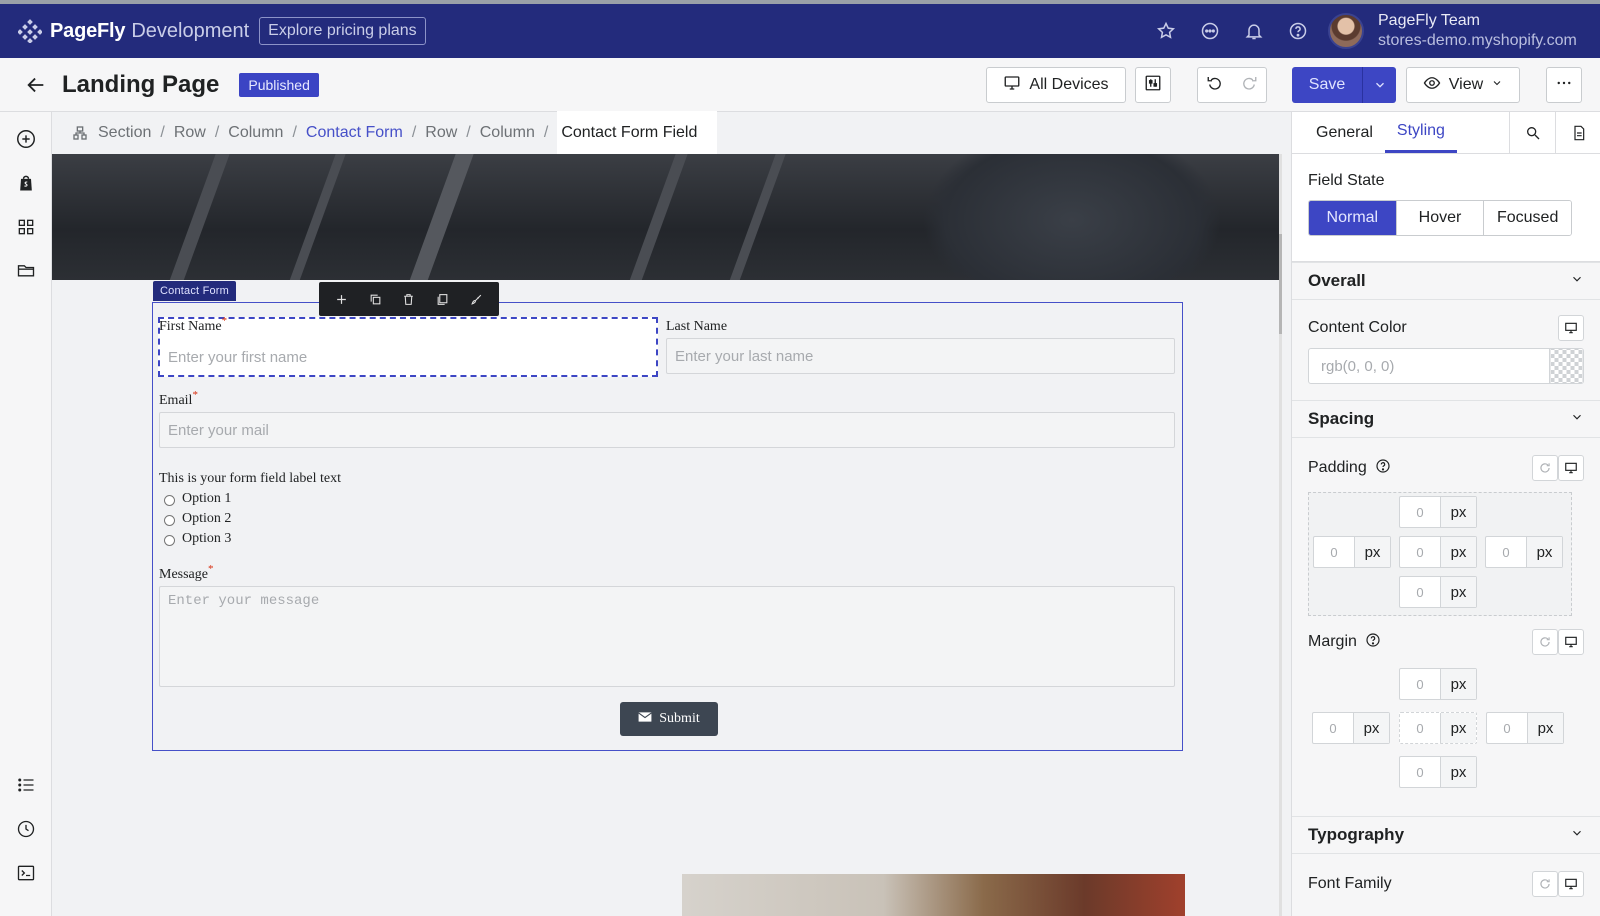 This screenshot has height=916, width=1600. What do you see at coordinates (26, 873) in the screenshot?
I see `terminal-icon` at bounding box center [26, 873].